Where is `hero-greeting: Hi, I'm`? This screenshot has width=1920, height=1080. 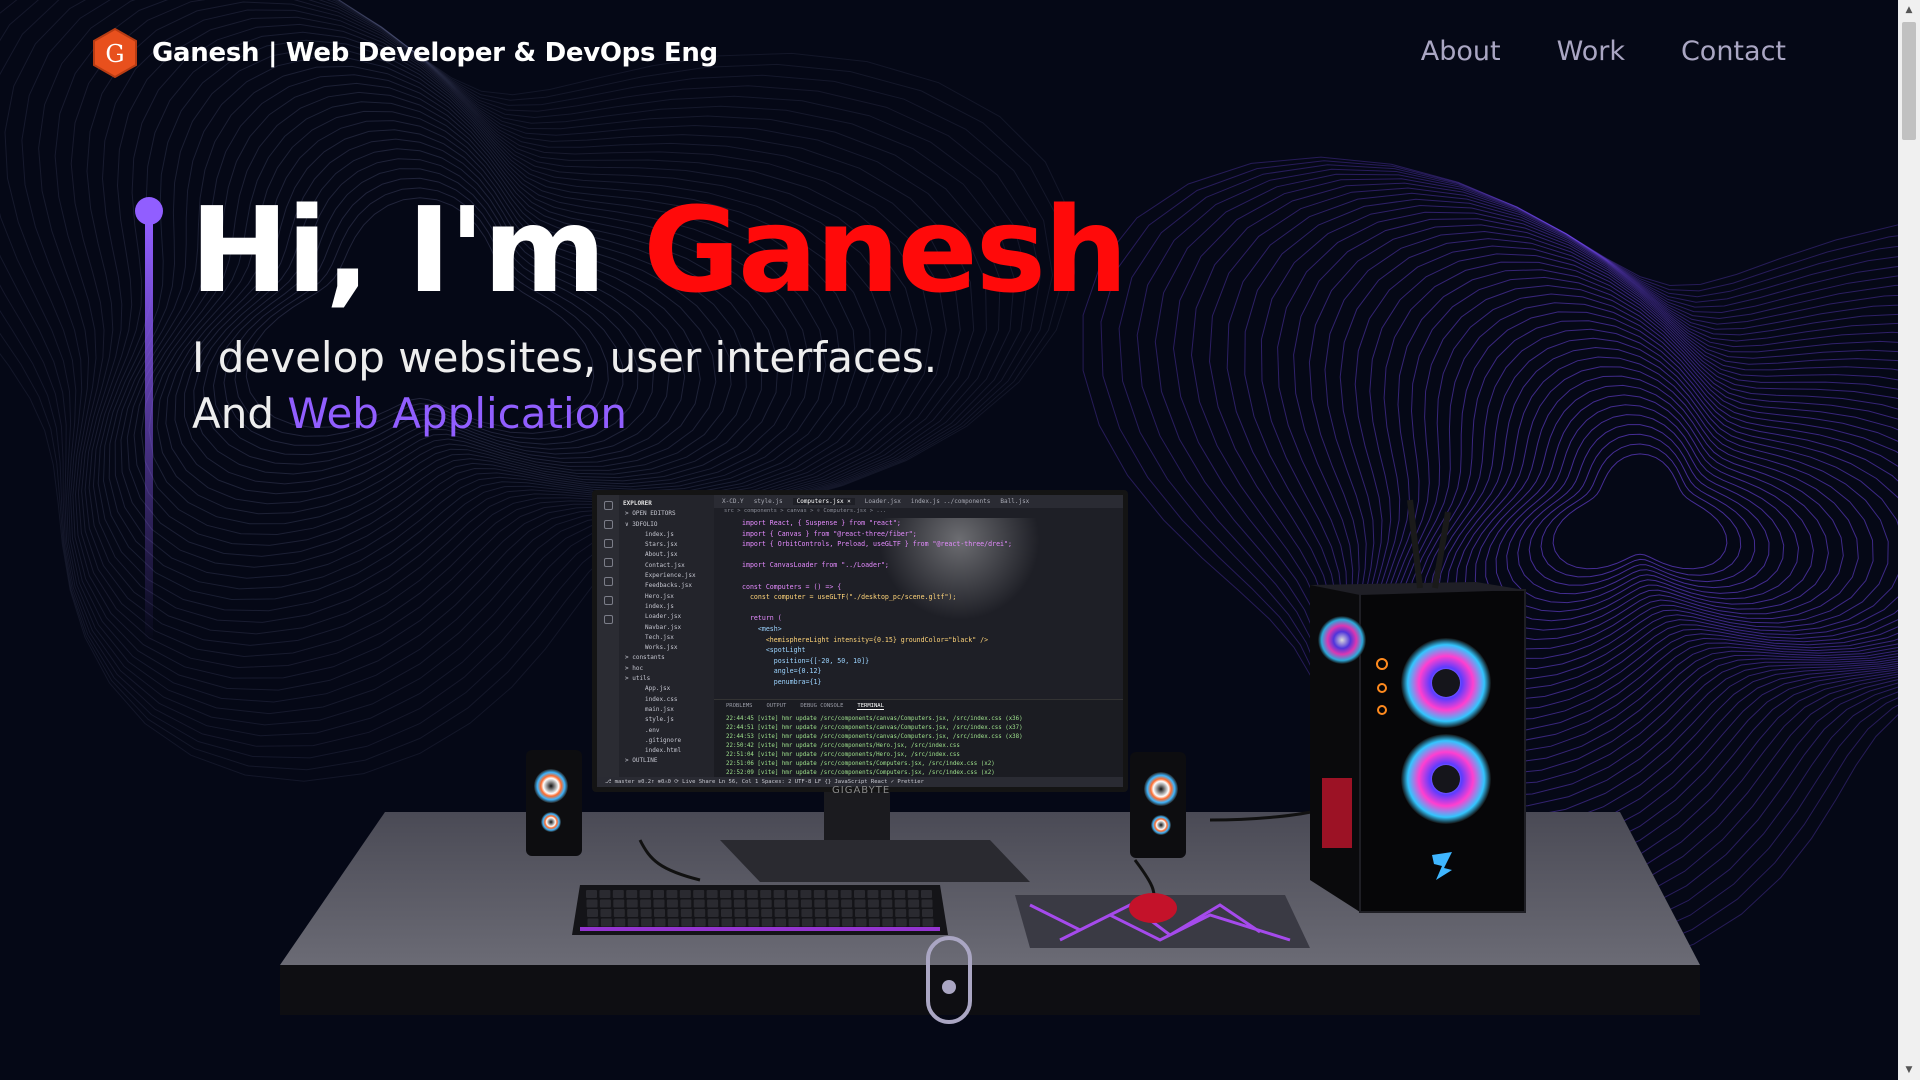
hero-greeting: Hi, I'm is located at coordinates (417, 250).